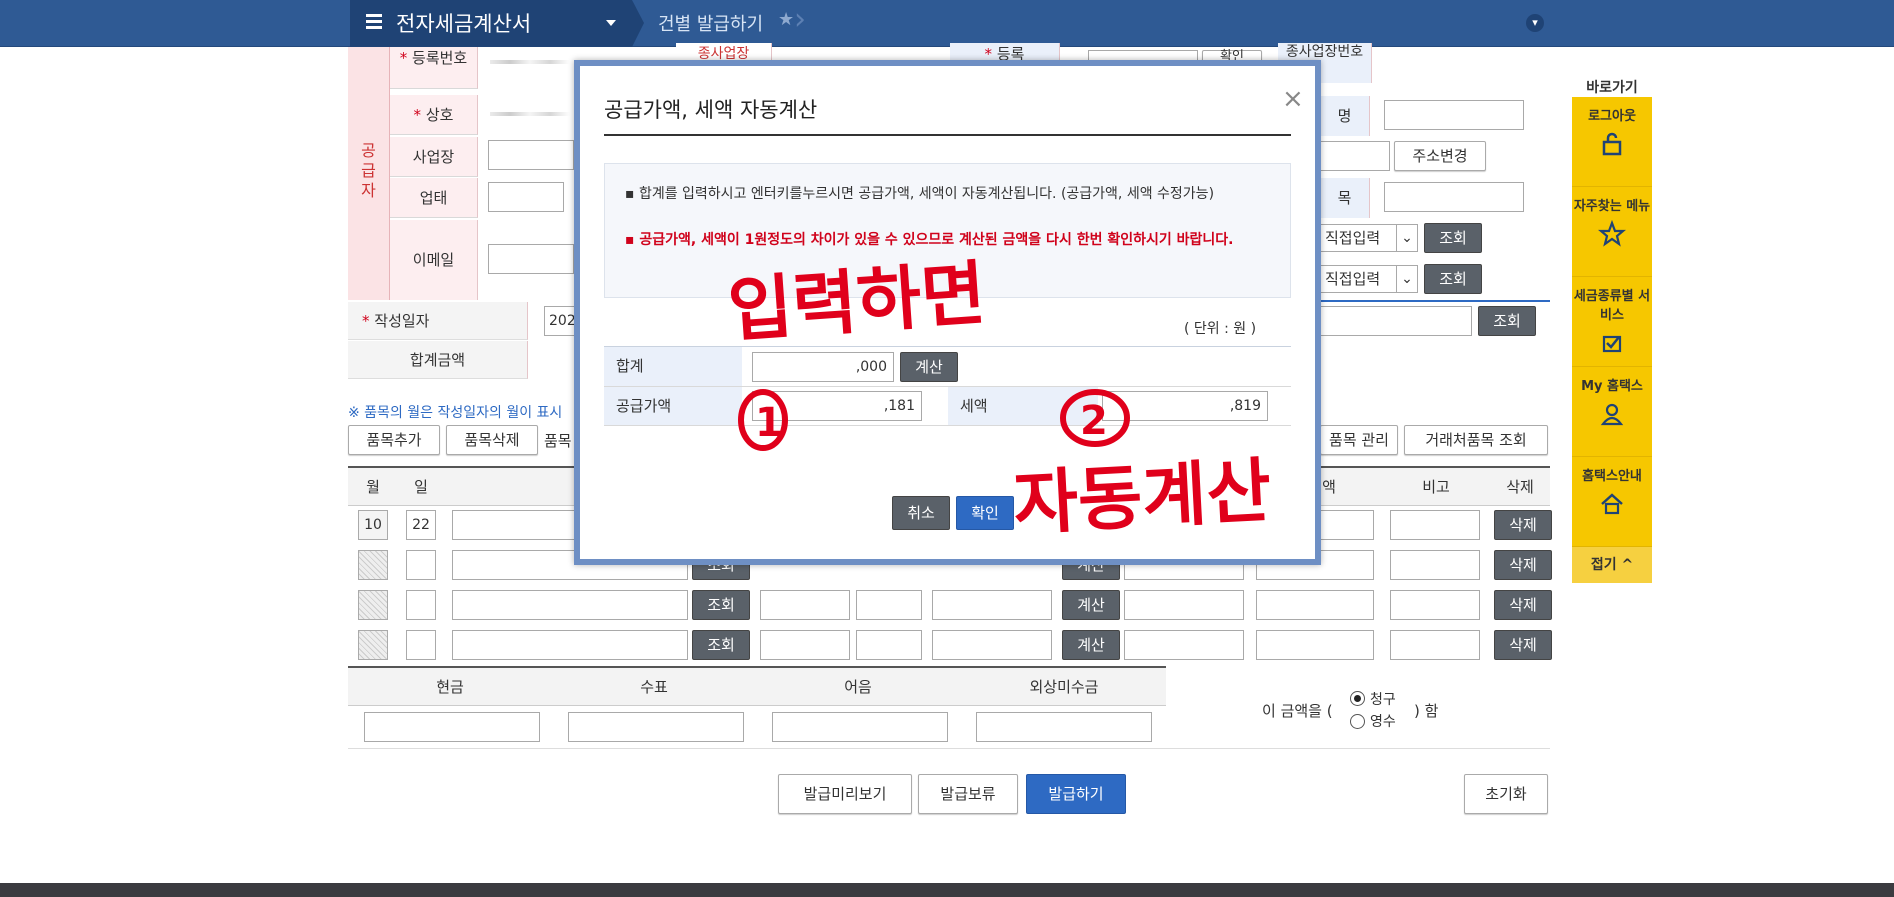  Describe the element at coordinates (1143, 497) in the screenshot. I see `annotation-text-autocalc: 자동계산` at that location.